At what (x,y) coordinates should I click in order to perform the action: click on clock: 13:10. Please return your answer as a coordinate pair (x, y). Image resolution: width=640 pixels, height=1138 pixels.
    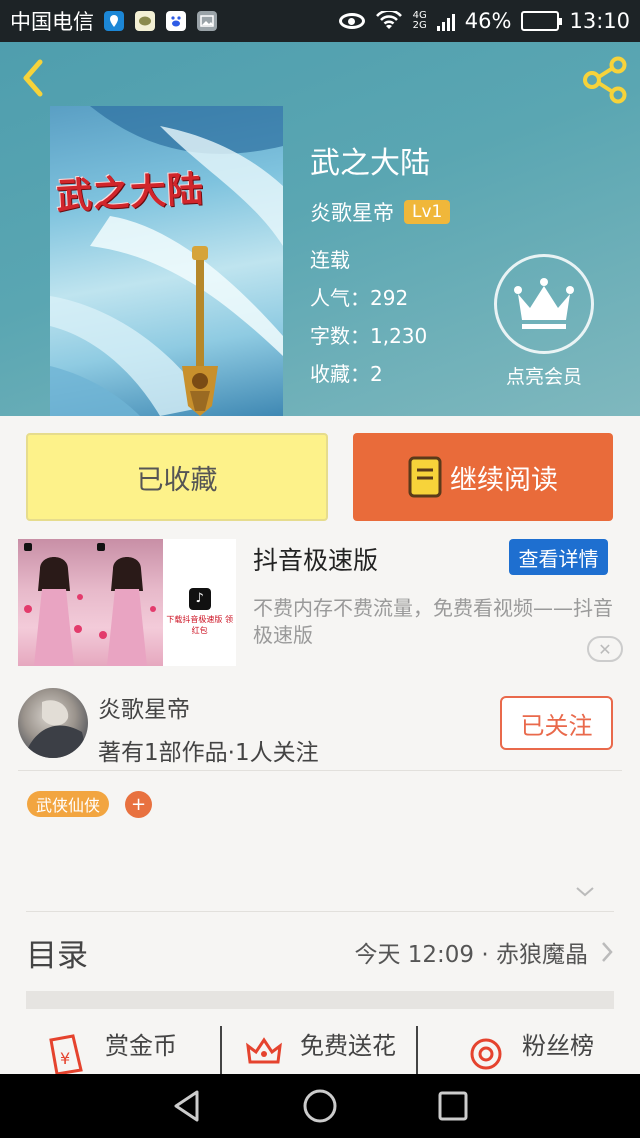
    Looking at the image, I should click on (599, 21).